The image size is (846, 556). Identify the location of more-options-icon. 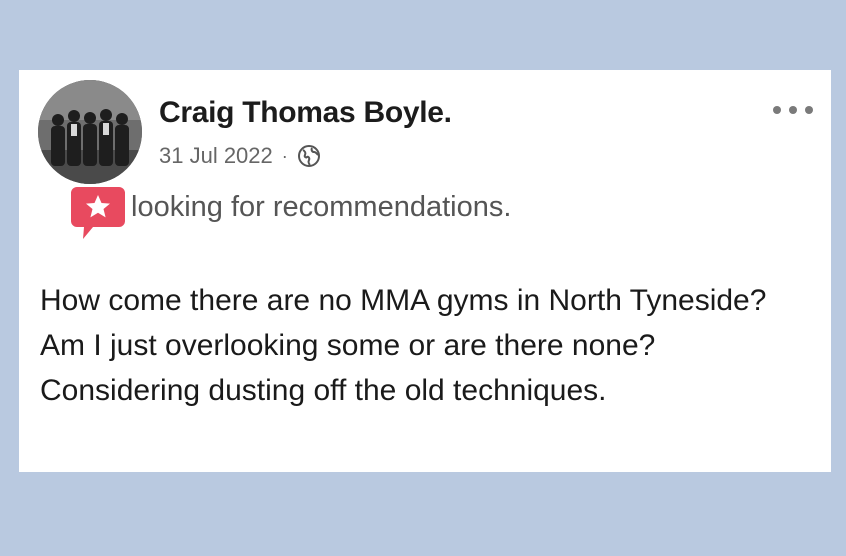
(793, 110).